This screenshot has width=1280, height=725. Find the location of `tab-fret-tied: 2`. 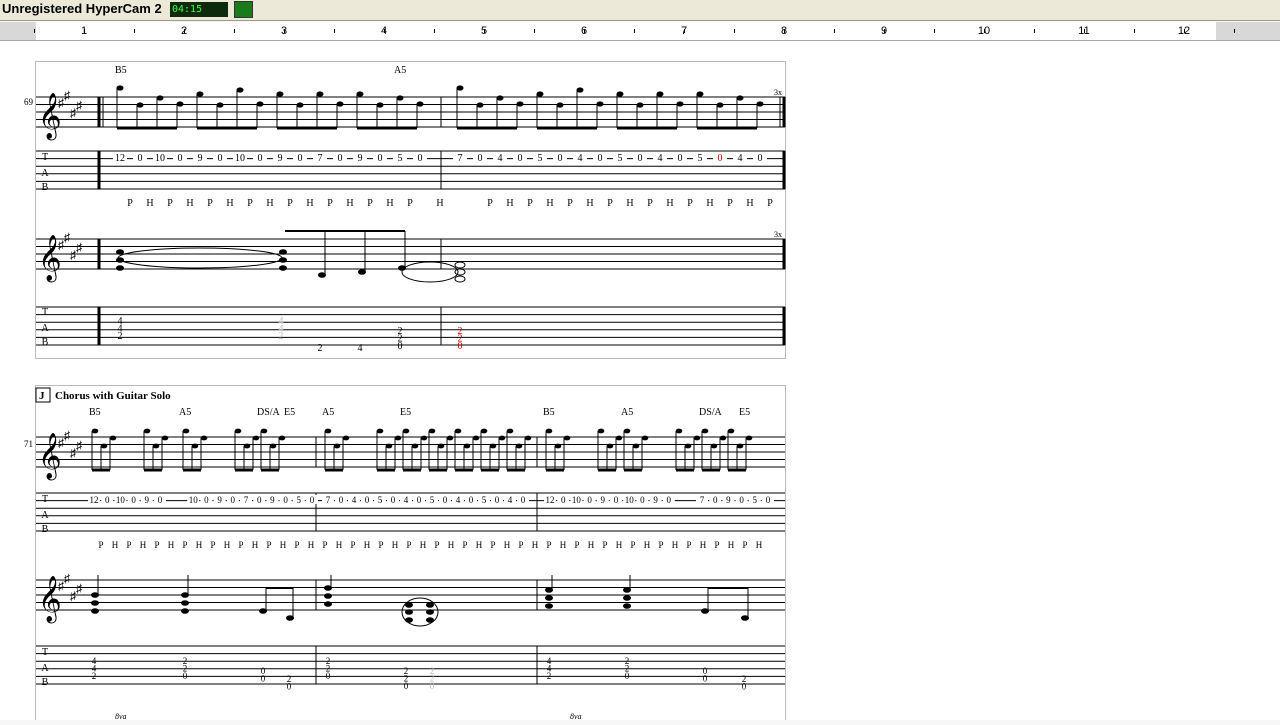

tab-fret-tied: 2 is located at coordinates (281, 336).